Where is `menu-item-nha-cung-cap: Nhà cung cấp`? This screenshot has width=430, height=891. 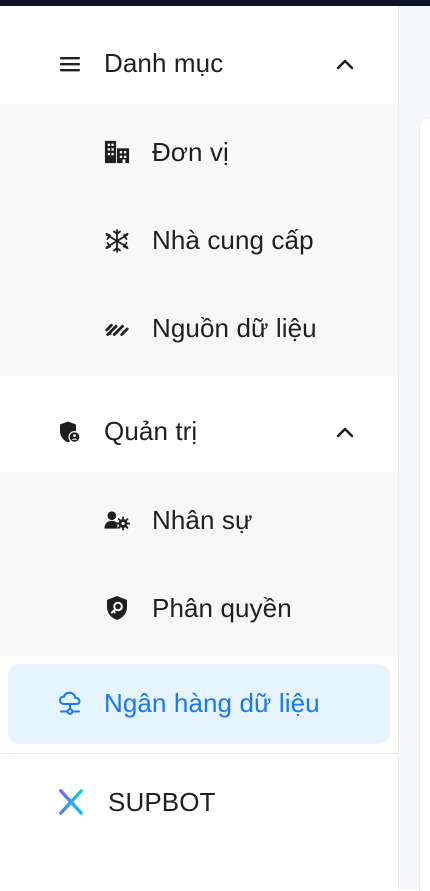
menu-item-nha-cung-cap: Nhà cung cấp is located at coordinates (199, 240).